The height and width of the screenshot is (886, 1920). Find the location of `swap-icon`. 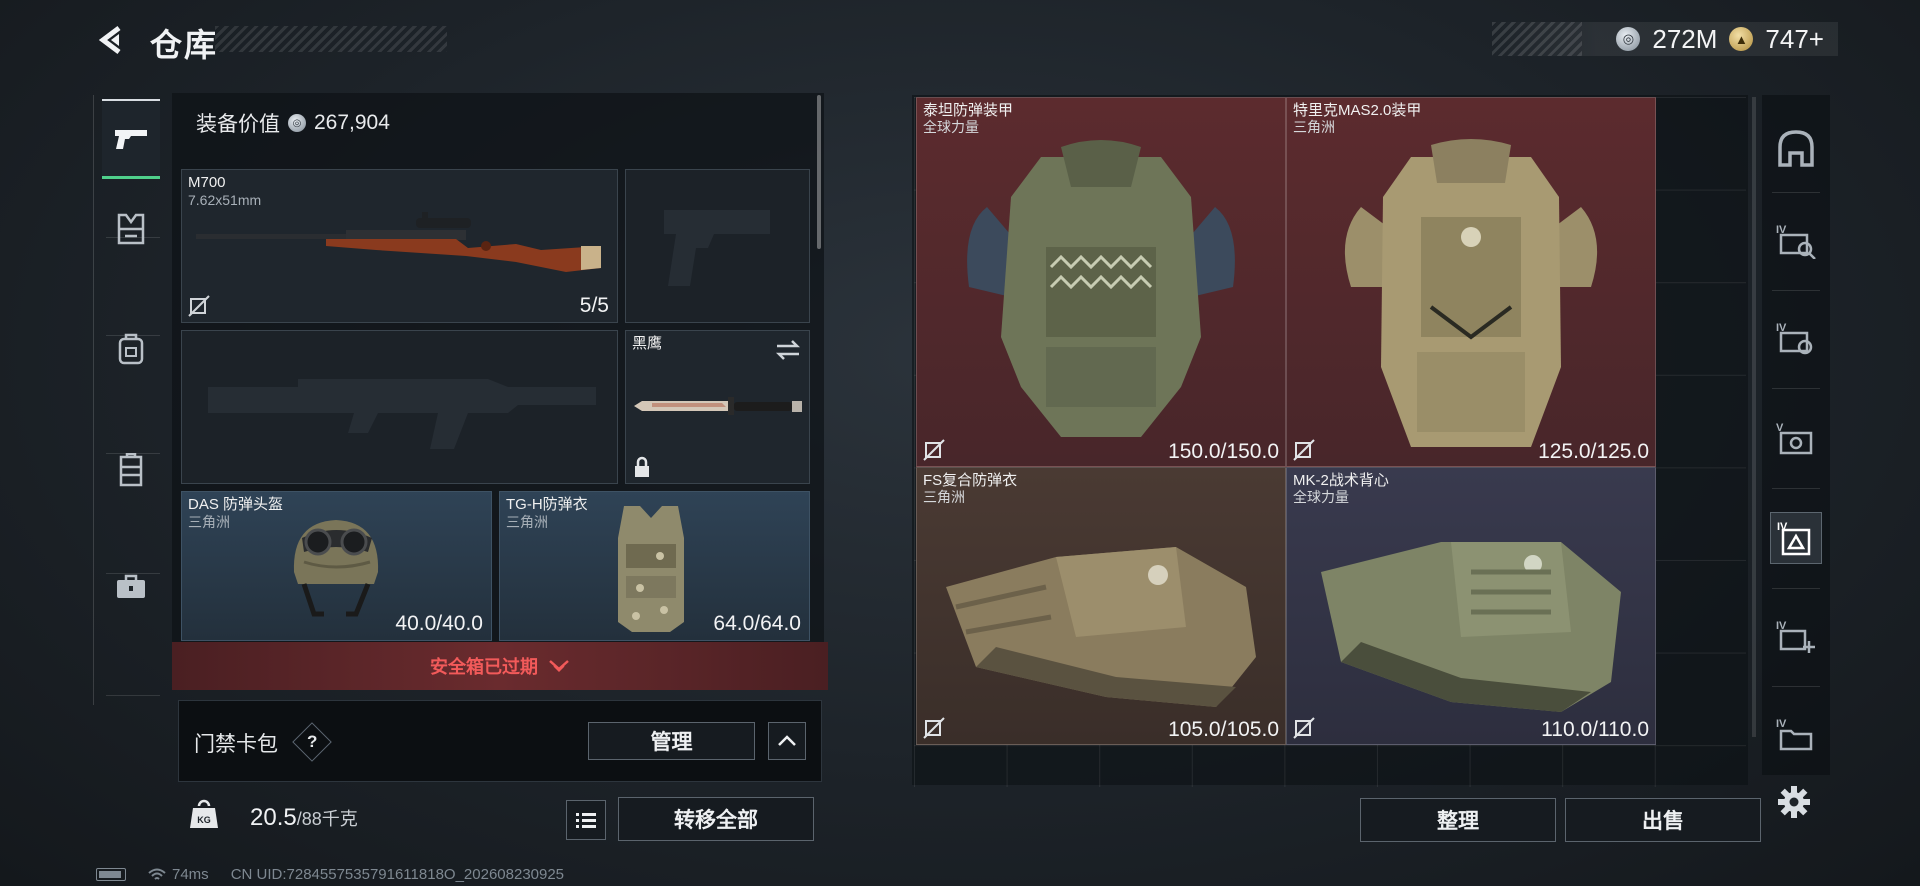

swap-icon is located at coordinates (788, 350).